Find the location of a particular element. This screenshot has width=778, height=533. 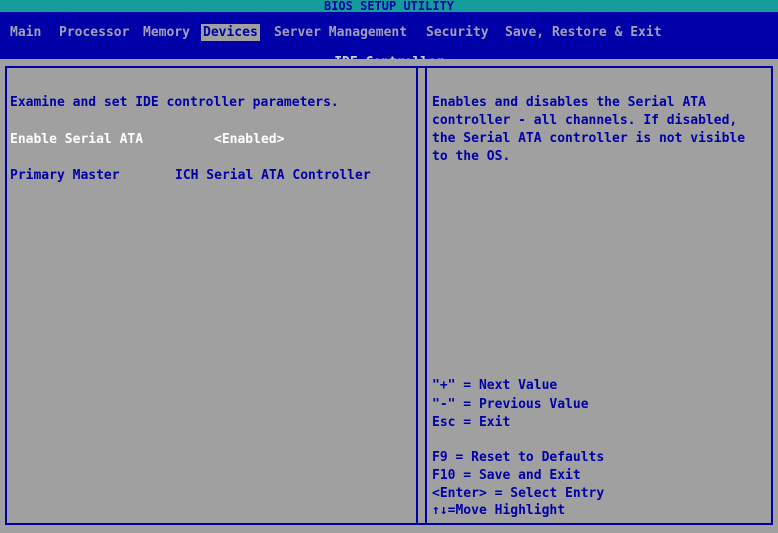

setting-value-primary-master: ICH Serial ATA Controller is located at coordinates (273, 175).